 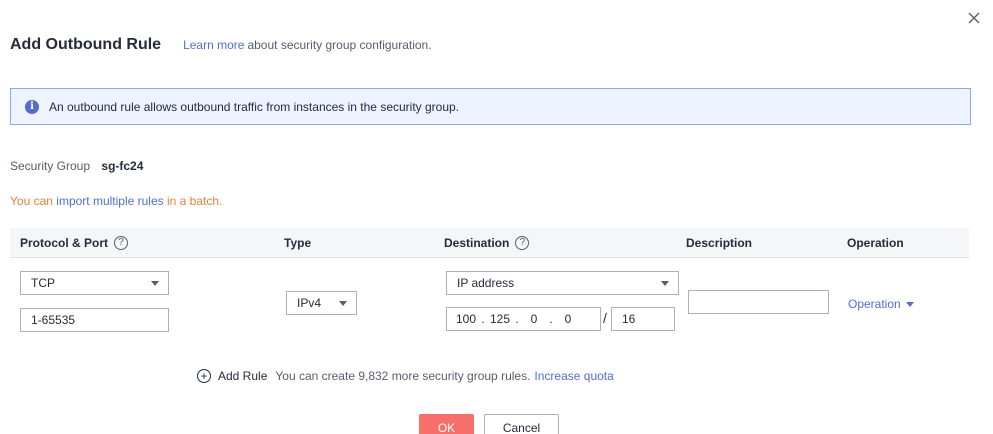 I want to click on cidr-slash: /, so click(x=605, y=318).